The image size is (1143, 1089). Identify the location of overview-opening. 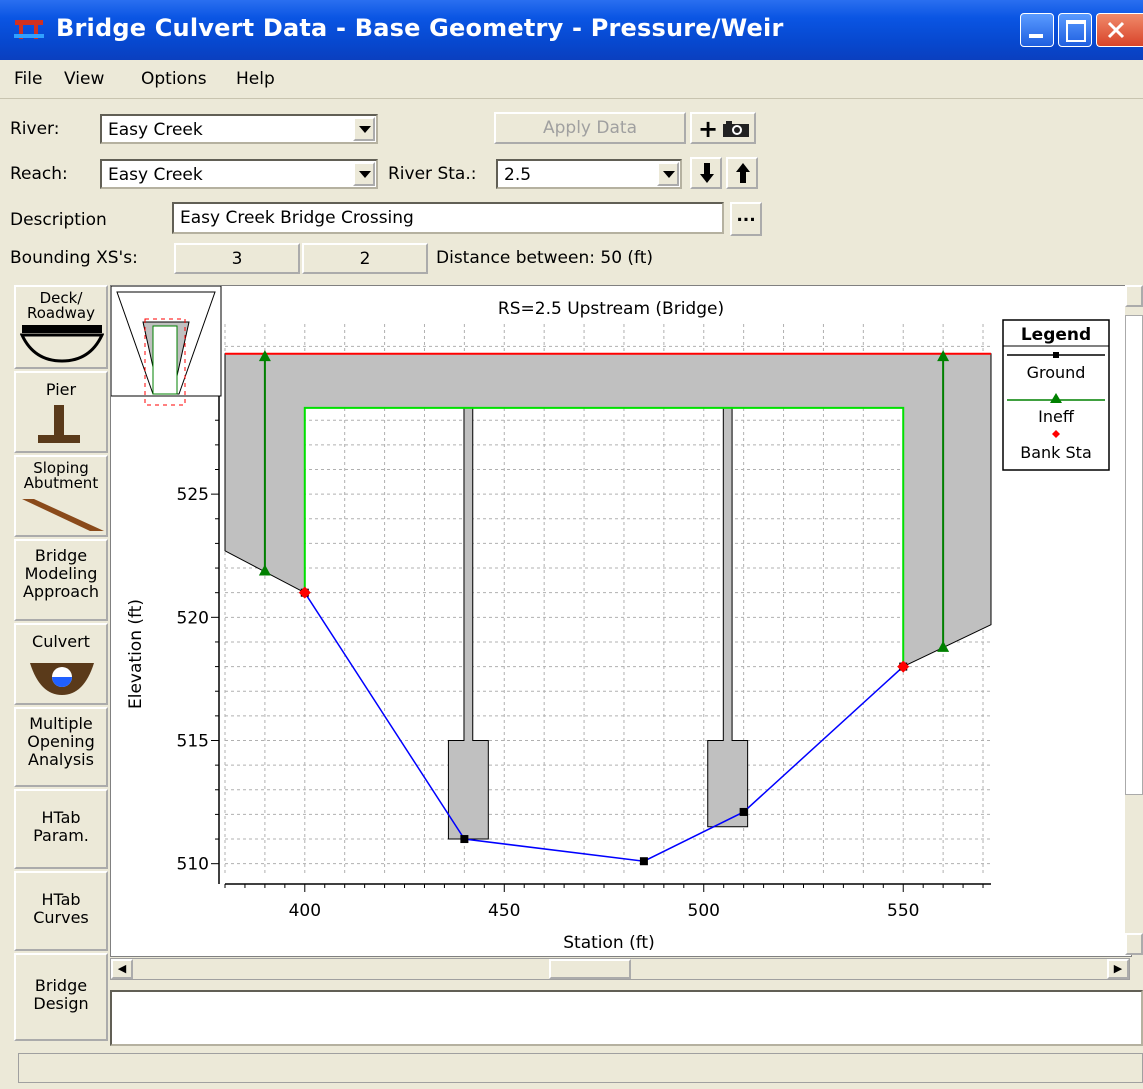
(165, 360).